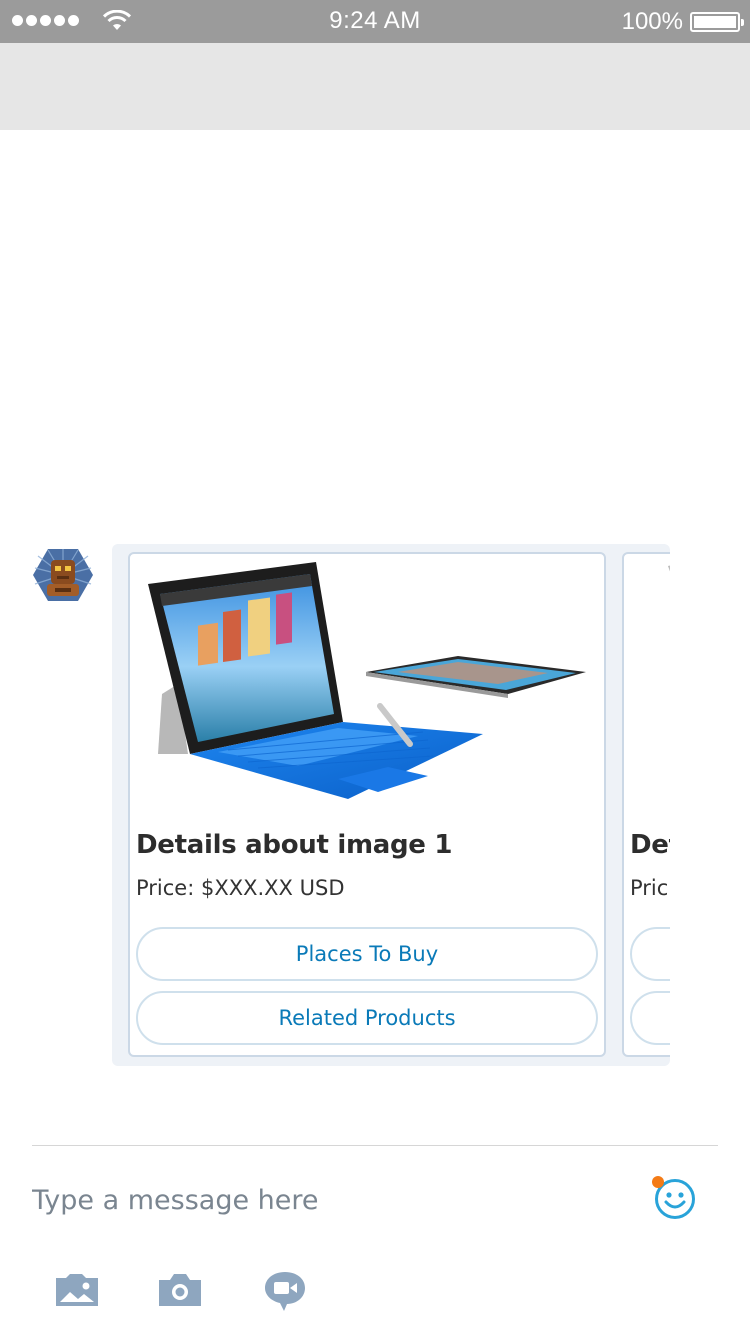  Describe the element at coordinates (285, 1290) in the screenshot. I see `video-call-icon` at that location.